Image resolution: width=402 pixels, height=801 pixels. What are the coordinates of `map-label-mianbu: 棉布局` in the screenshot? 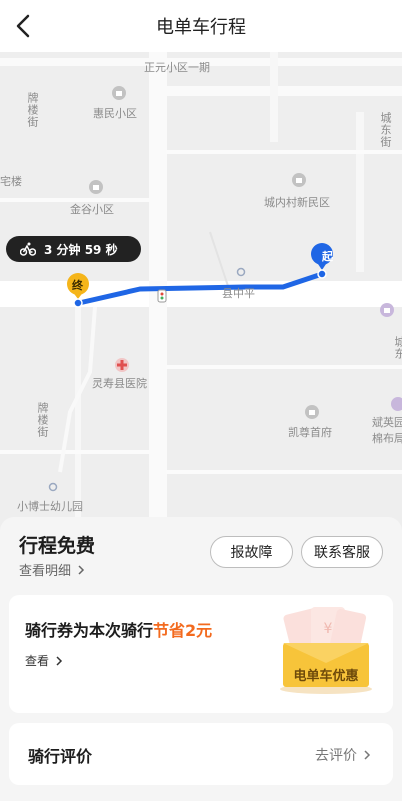 It's located at (387, 438).